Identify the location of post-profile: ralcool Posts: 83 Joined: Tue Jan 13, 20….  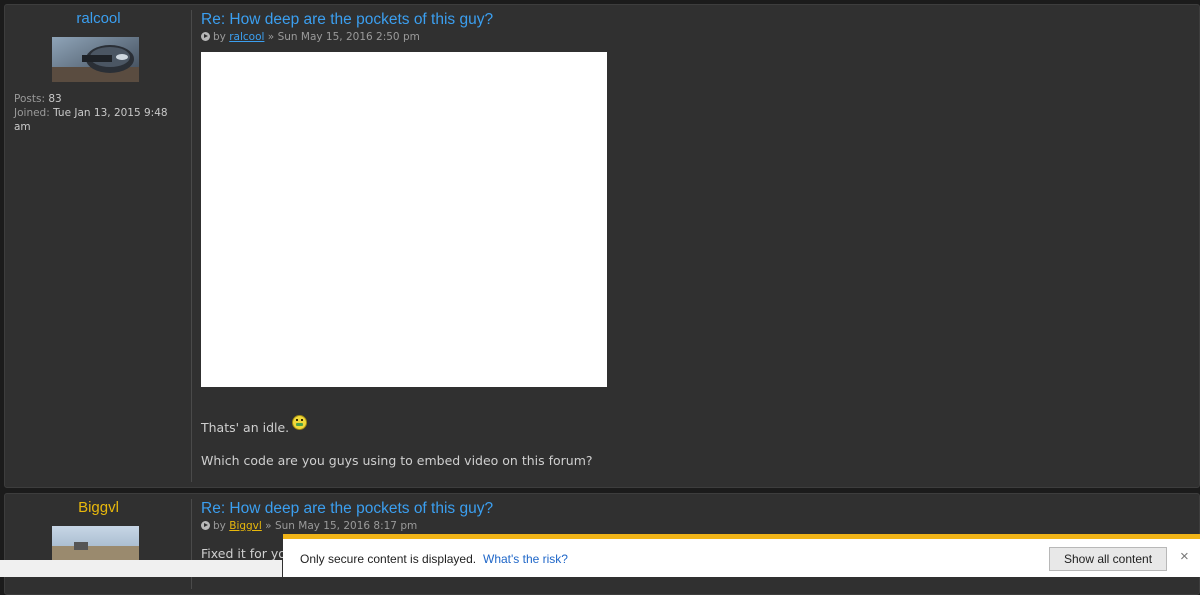
(98, 246).